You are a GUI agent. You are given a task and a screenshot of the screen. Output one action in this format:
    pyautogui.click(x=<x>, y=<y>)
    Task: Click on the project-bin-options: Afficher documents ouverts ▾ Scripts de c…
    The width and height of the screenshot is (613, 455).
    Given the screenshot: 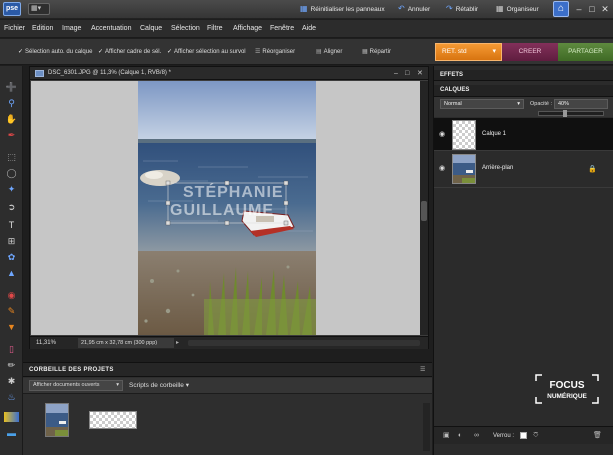 What is the action you would take?
    pyautogui.click(x=227, y=386)
    